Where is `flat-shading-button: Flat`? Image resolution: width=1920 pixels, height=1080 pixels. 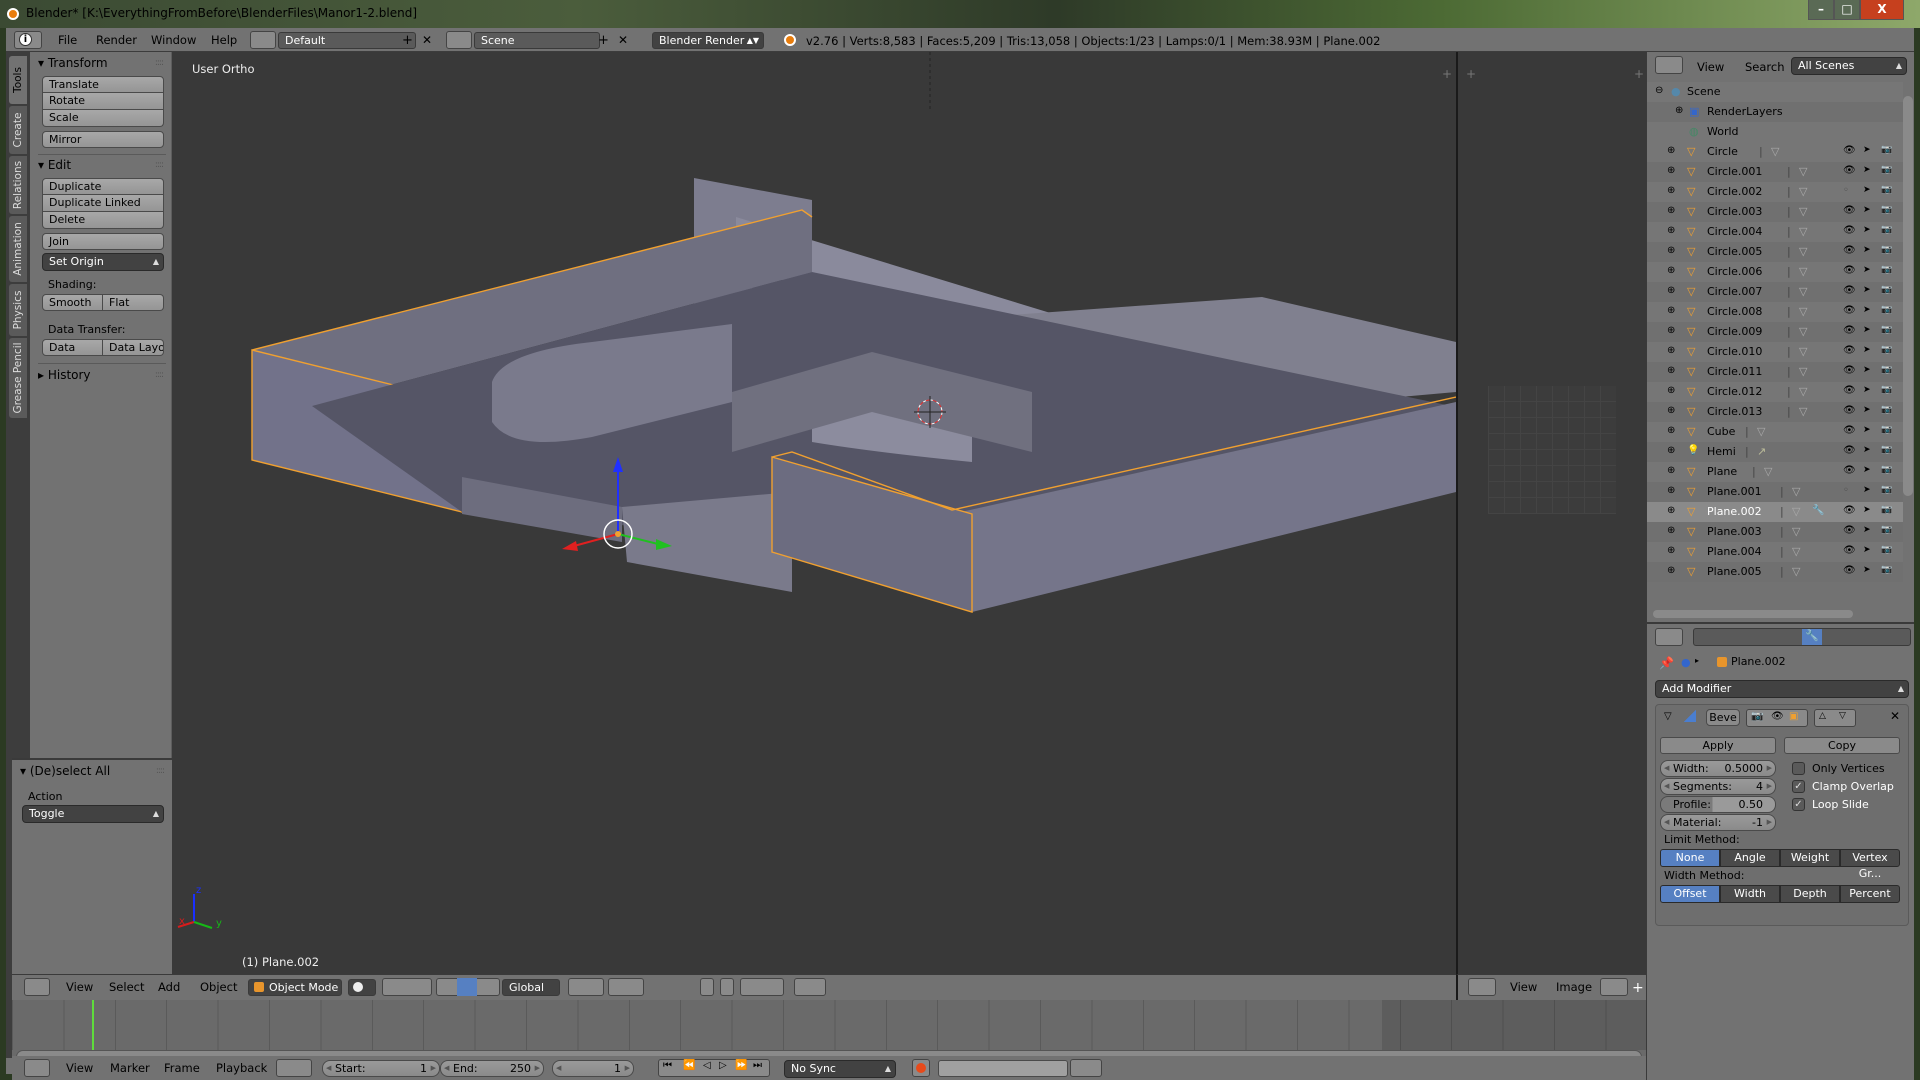
flat-shading-button: Flat is located at coordinates (133, 302).